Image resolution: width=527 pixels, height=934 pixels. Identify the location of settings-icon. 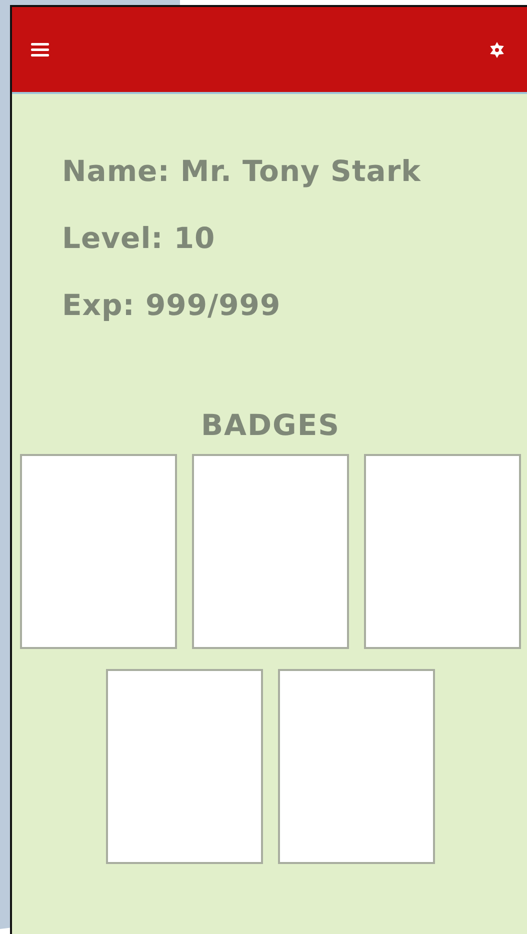
(497, 50).